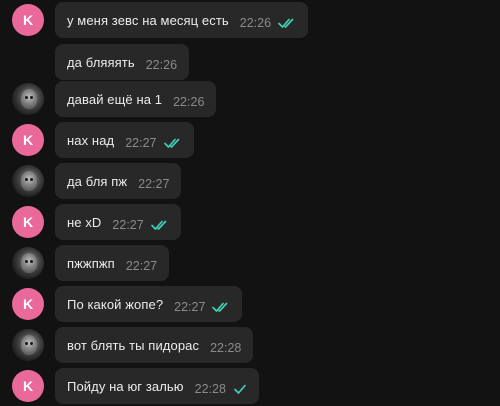  What do you see at coordinates (91, 263) in the screenshot?
I see `message-text: пжжпжп` at bounding box center [91, 263].